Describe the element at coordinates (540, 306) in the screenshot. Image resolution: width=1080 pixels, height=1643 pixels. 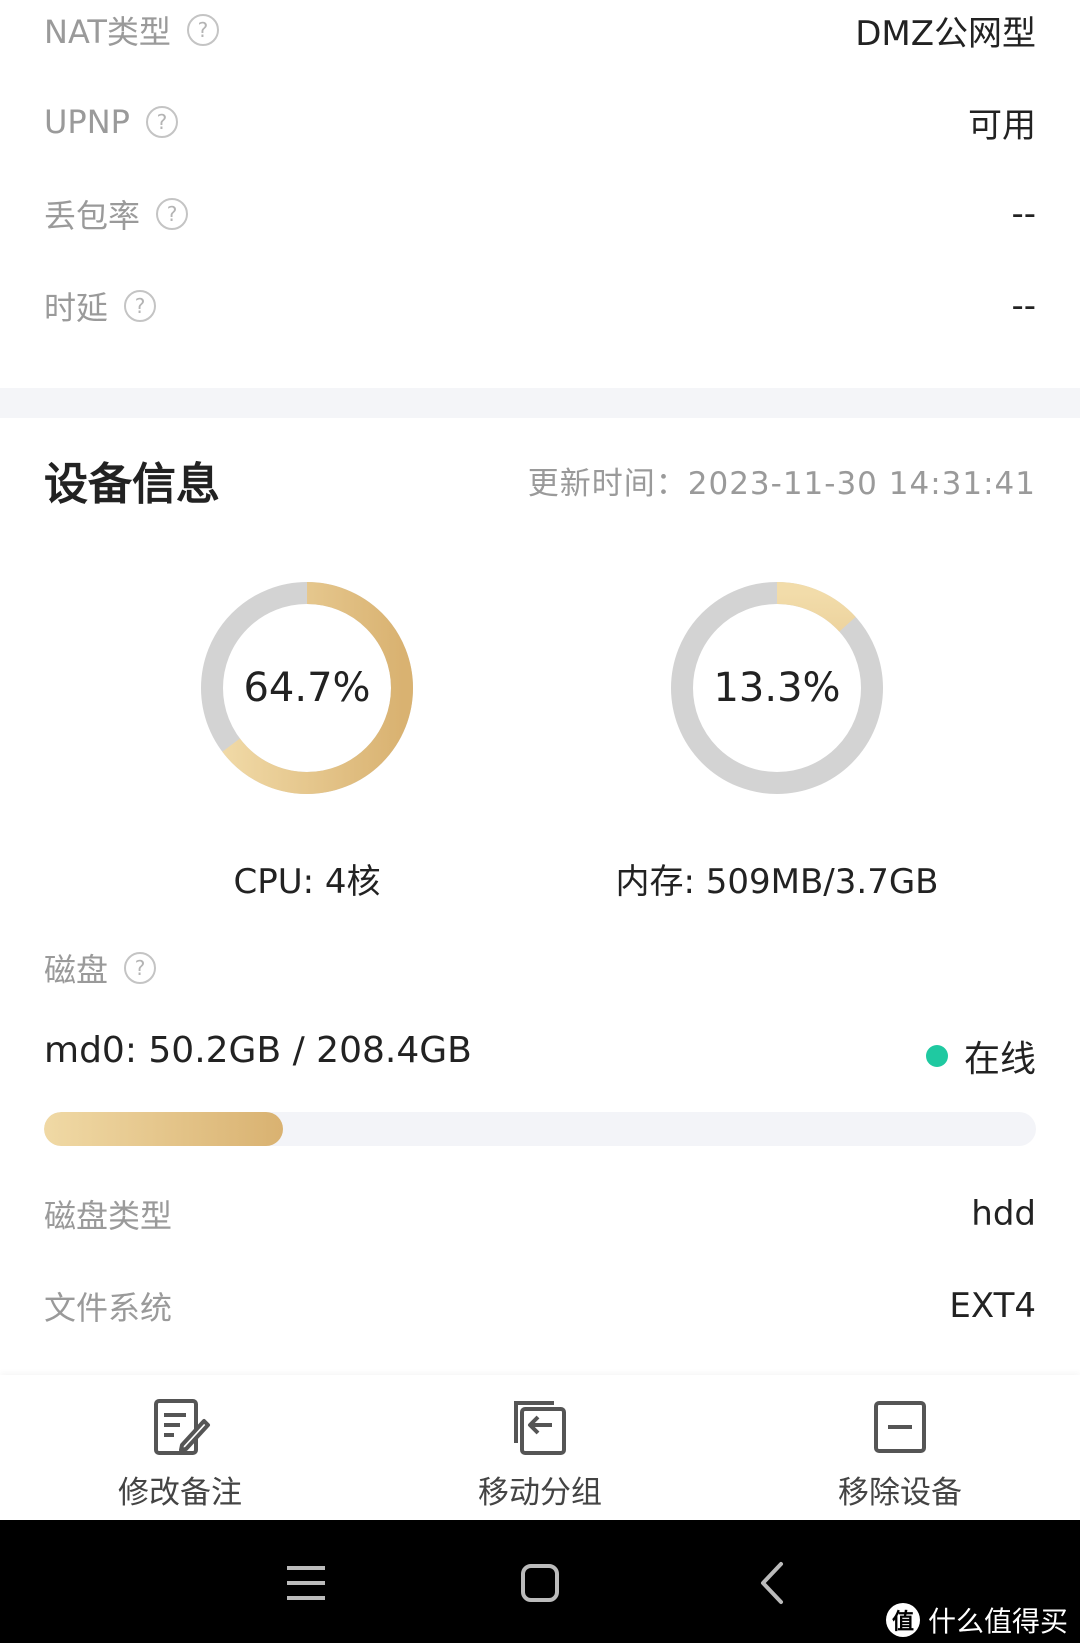
I see `latency-row: 时延? --` at that location.